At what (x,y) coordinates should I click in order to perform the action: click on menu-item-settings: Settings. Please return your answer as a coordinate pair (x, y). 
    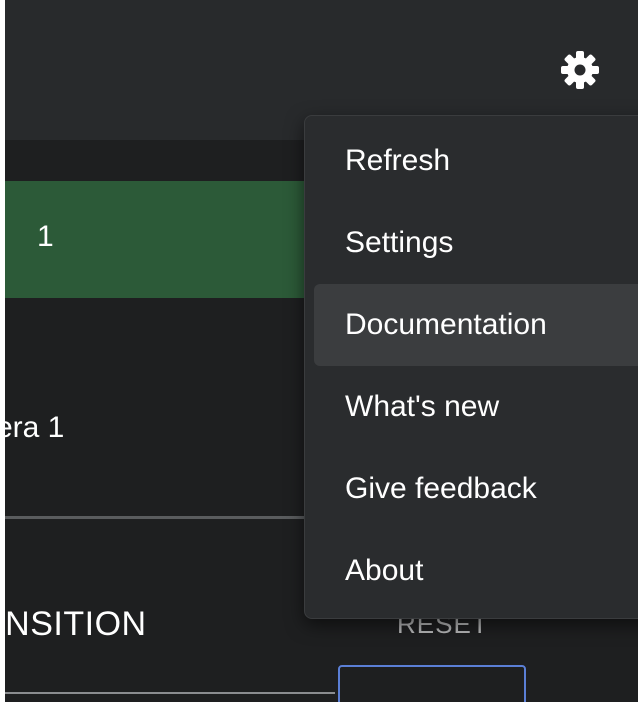
    Looking at the image, I should click on (471, 243).